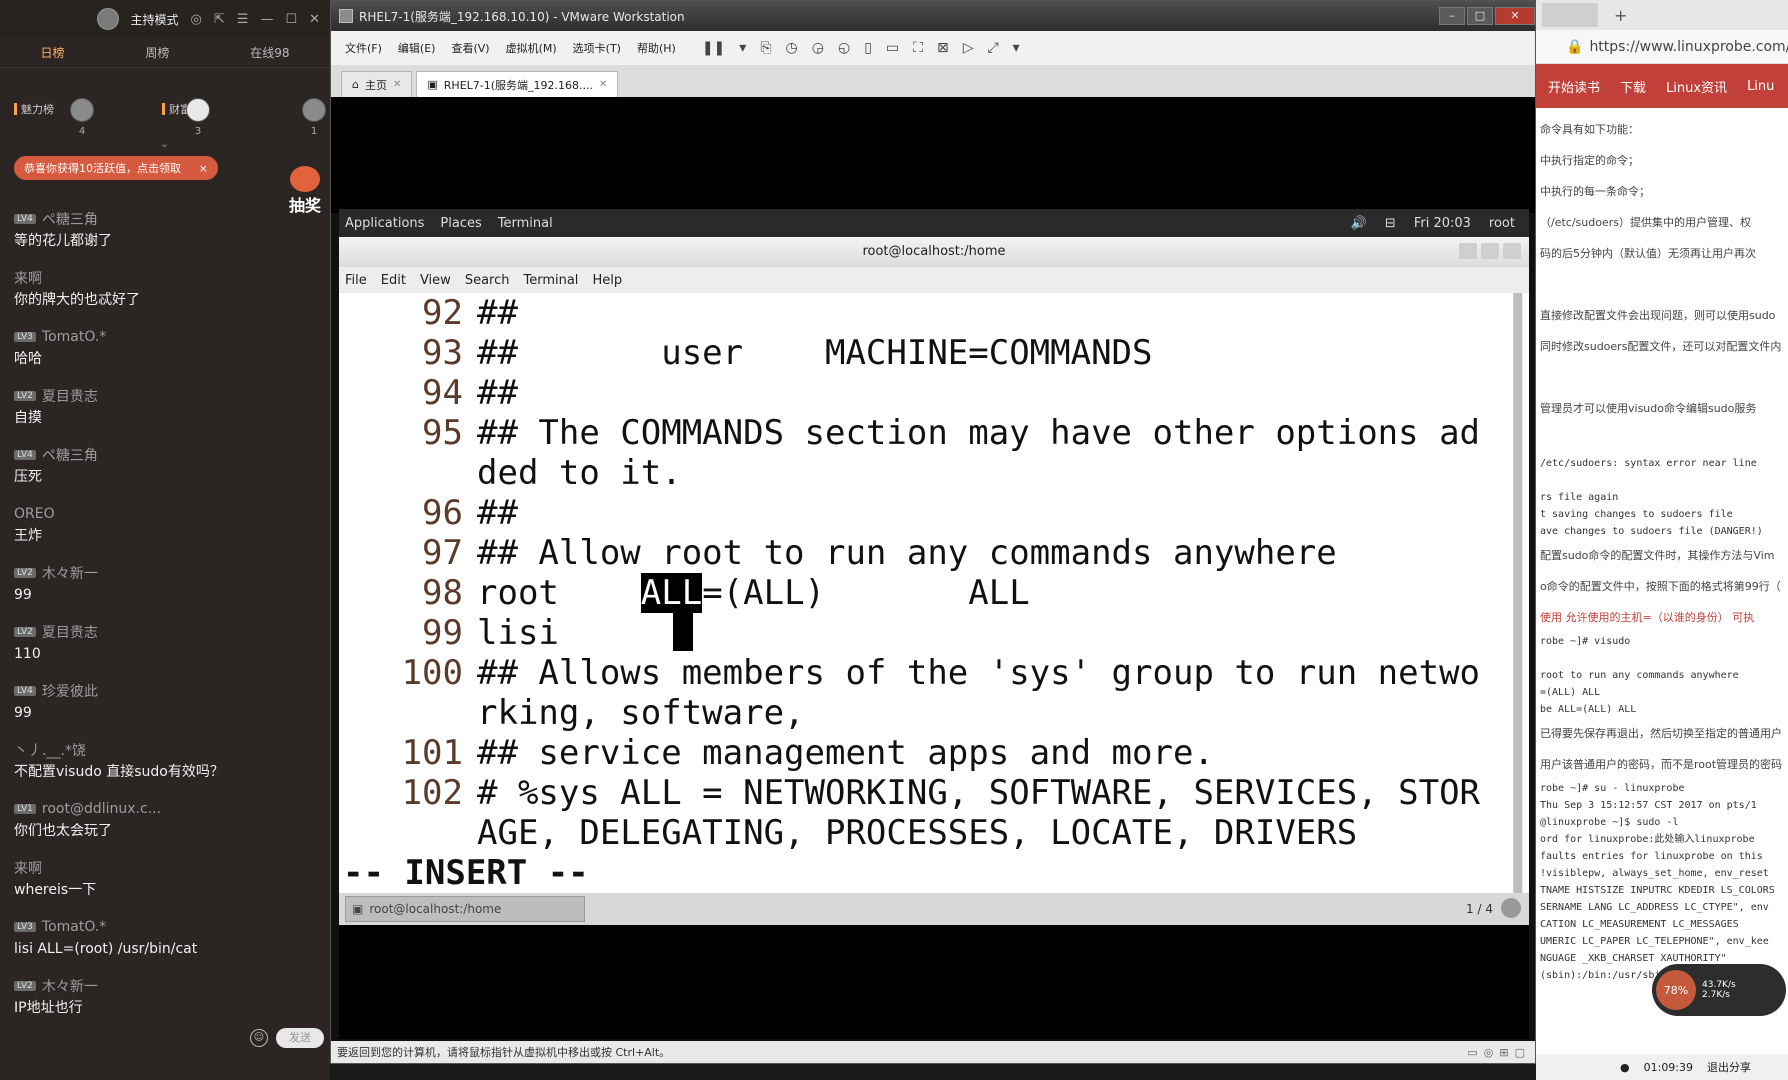 The image size is (1788, 1080). What do you see at coordinates (713, 48) in the screenshot?
I see `pause-icon: ❚❚` at bounding box center [713, 48].